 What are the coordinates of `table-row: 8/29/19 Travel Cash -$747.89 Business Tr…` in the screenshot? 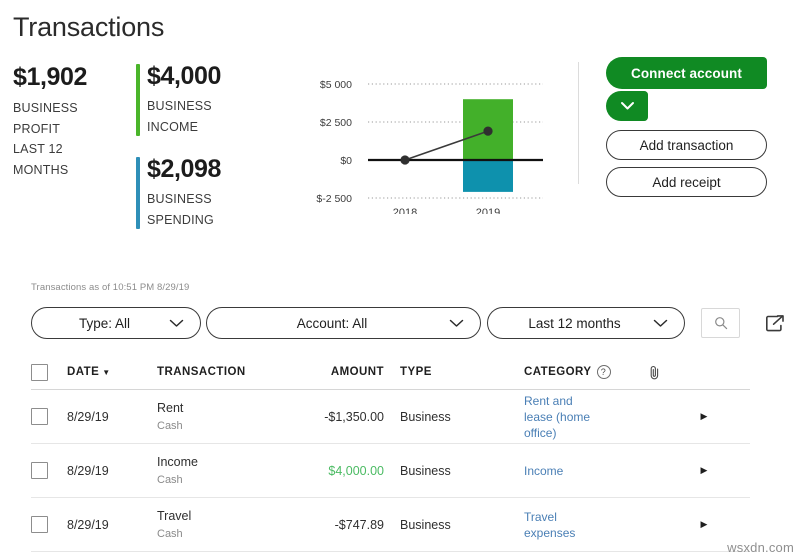 It's located at (390, 525).